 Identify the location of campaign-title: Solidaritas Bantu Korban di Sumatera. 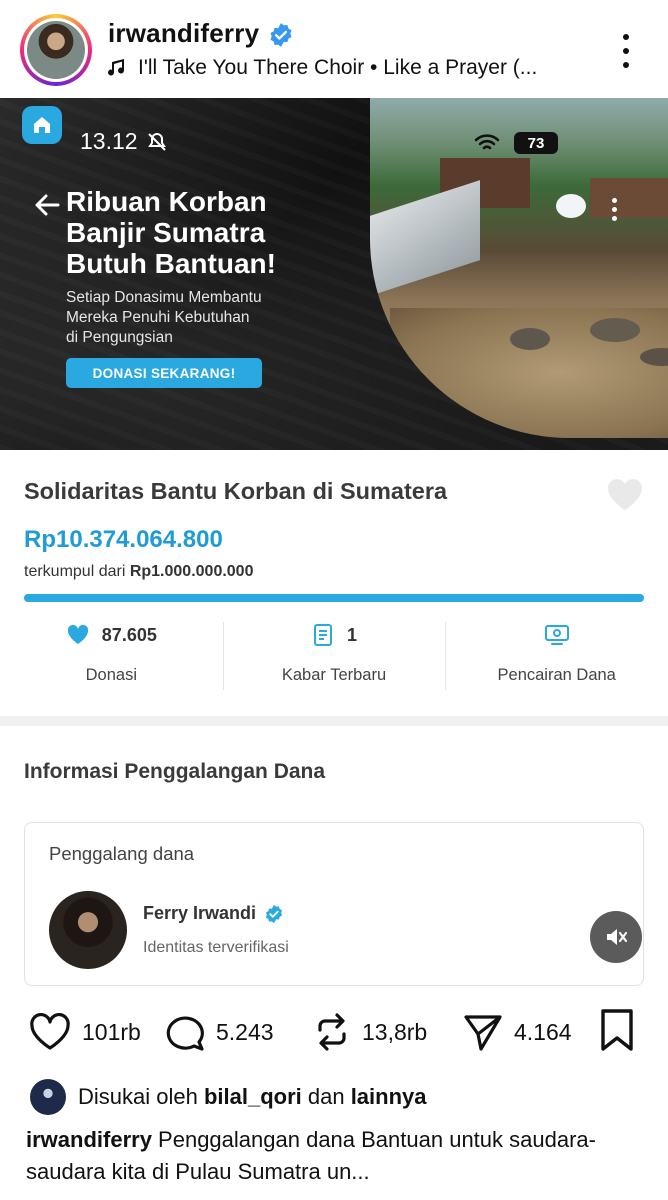
(236, 491).